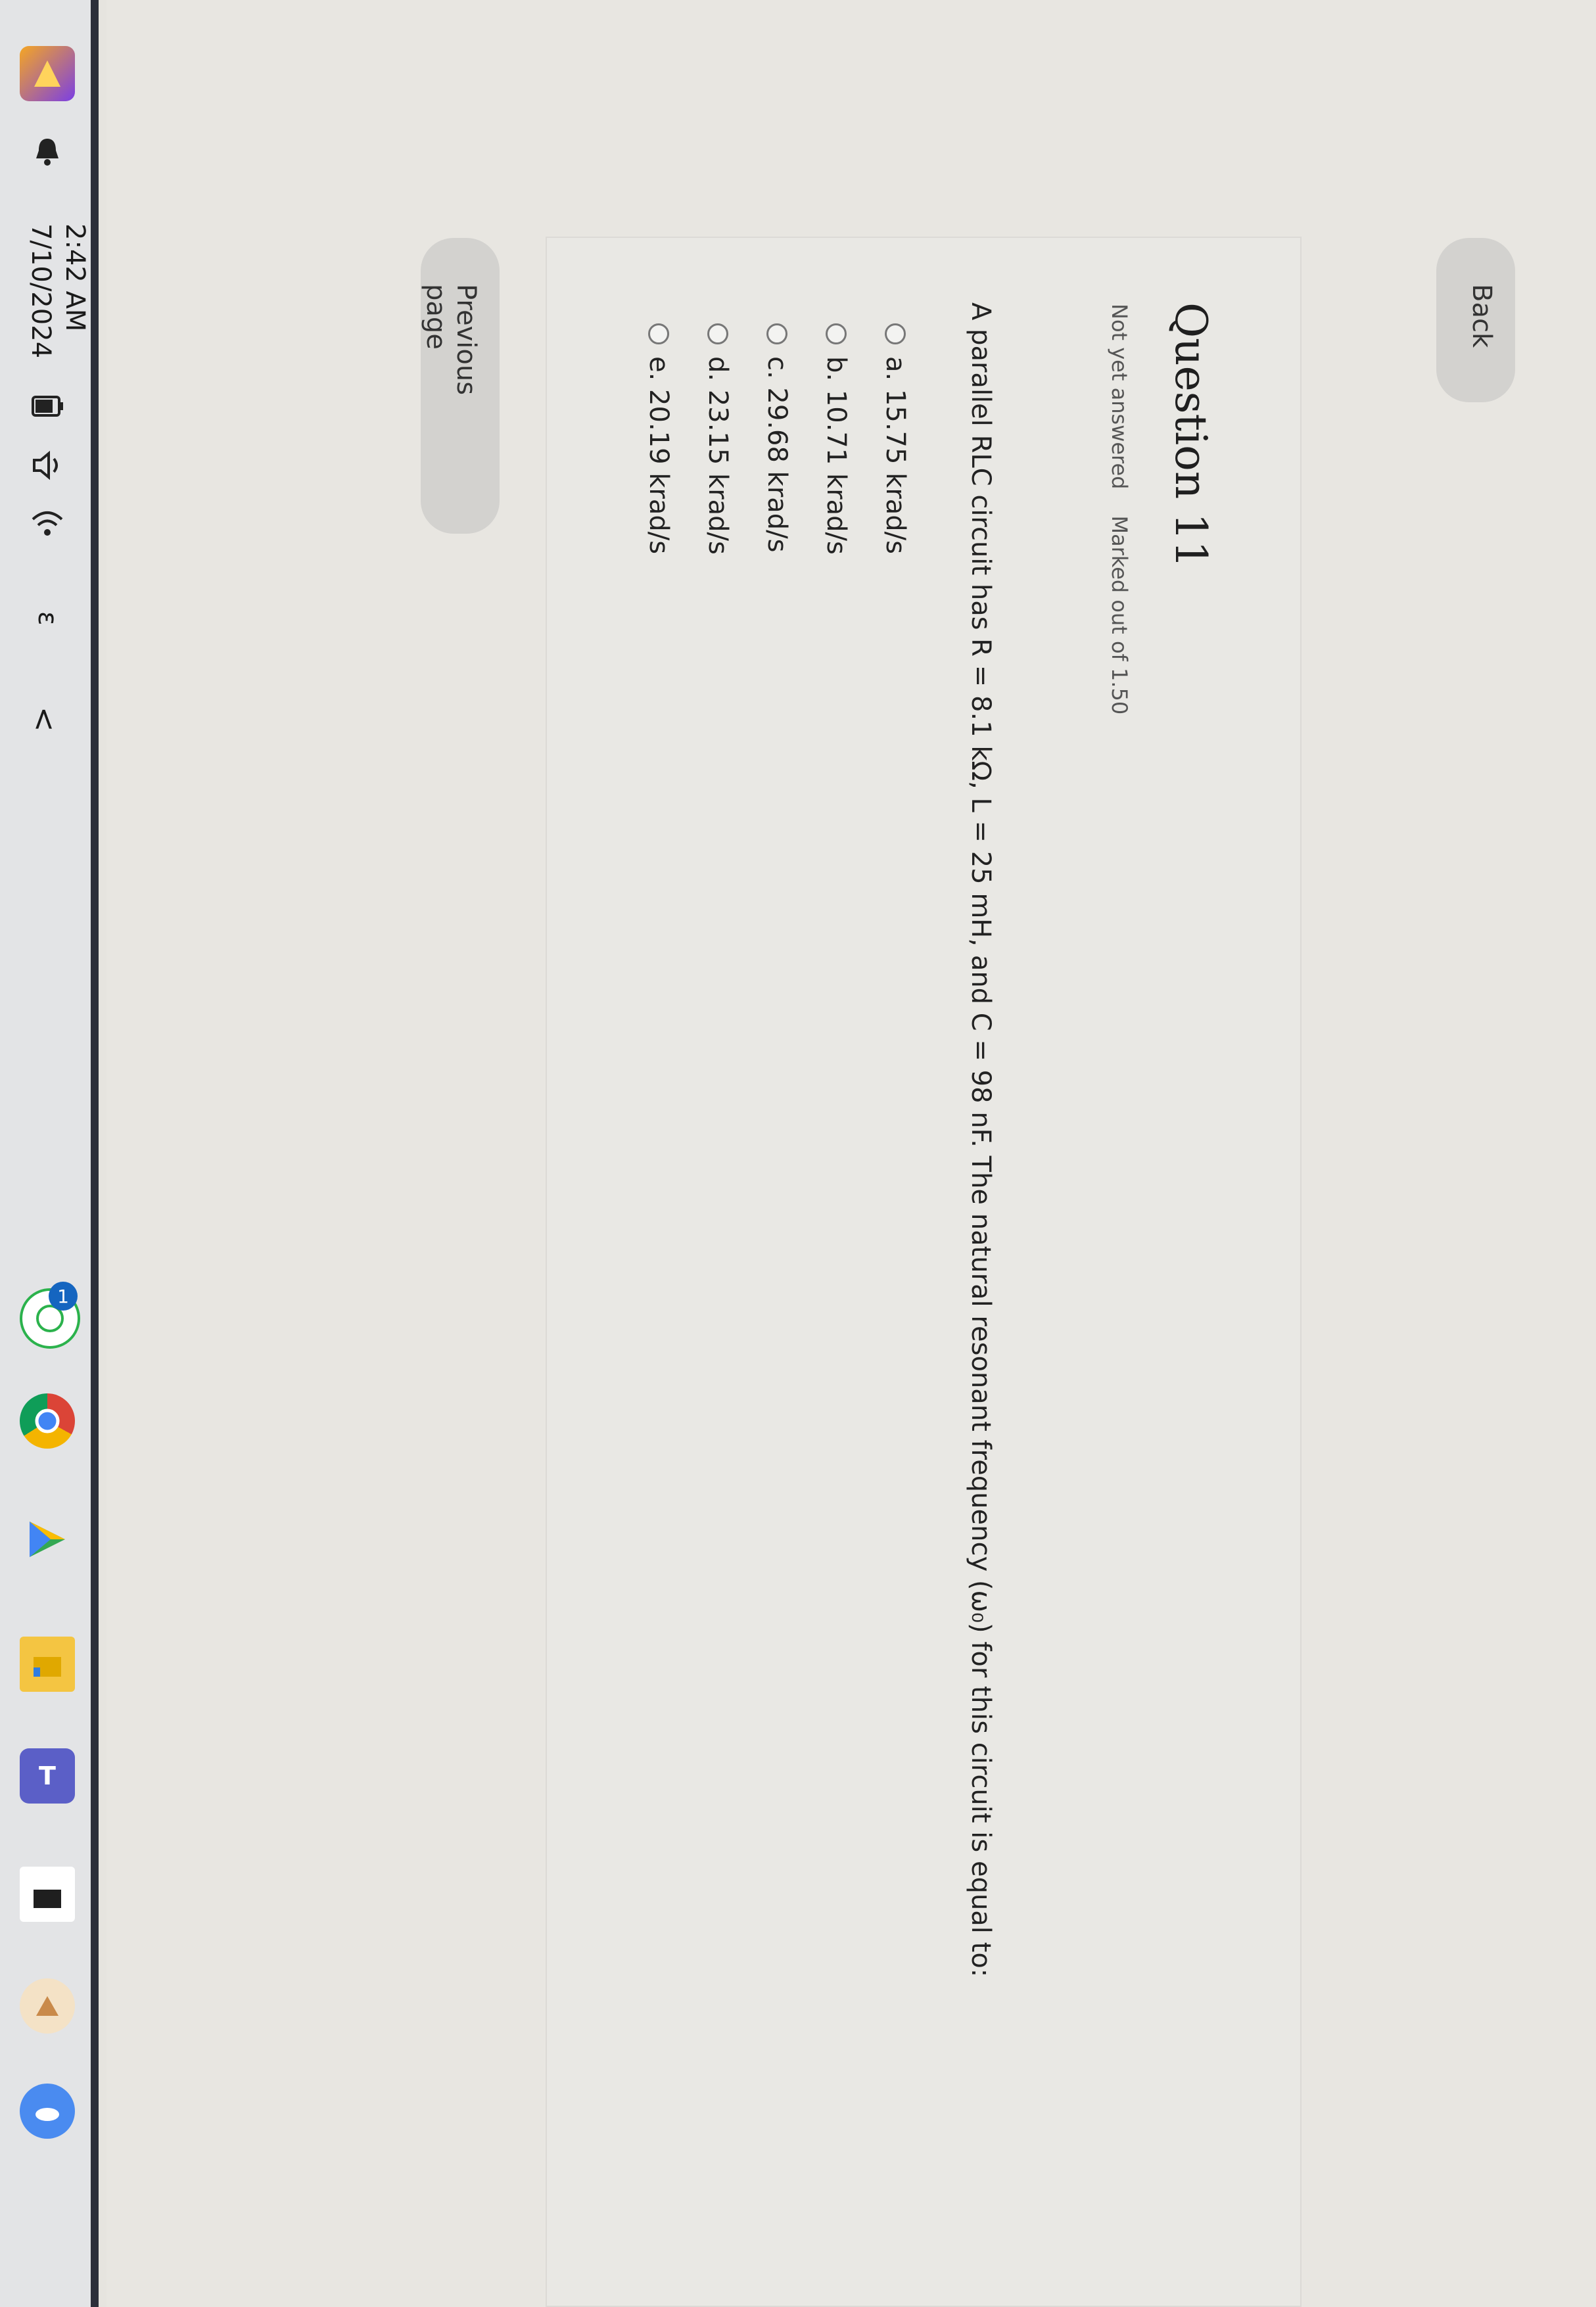 The height and width of the screenshot is (2307, 1596). What do you see at coordinates (47, 468) in the screenshot?
I see `volume-icon` at bounding box center [47, 468].